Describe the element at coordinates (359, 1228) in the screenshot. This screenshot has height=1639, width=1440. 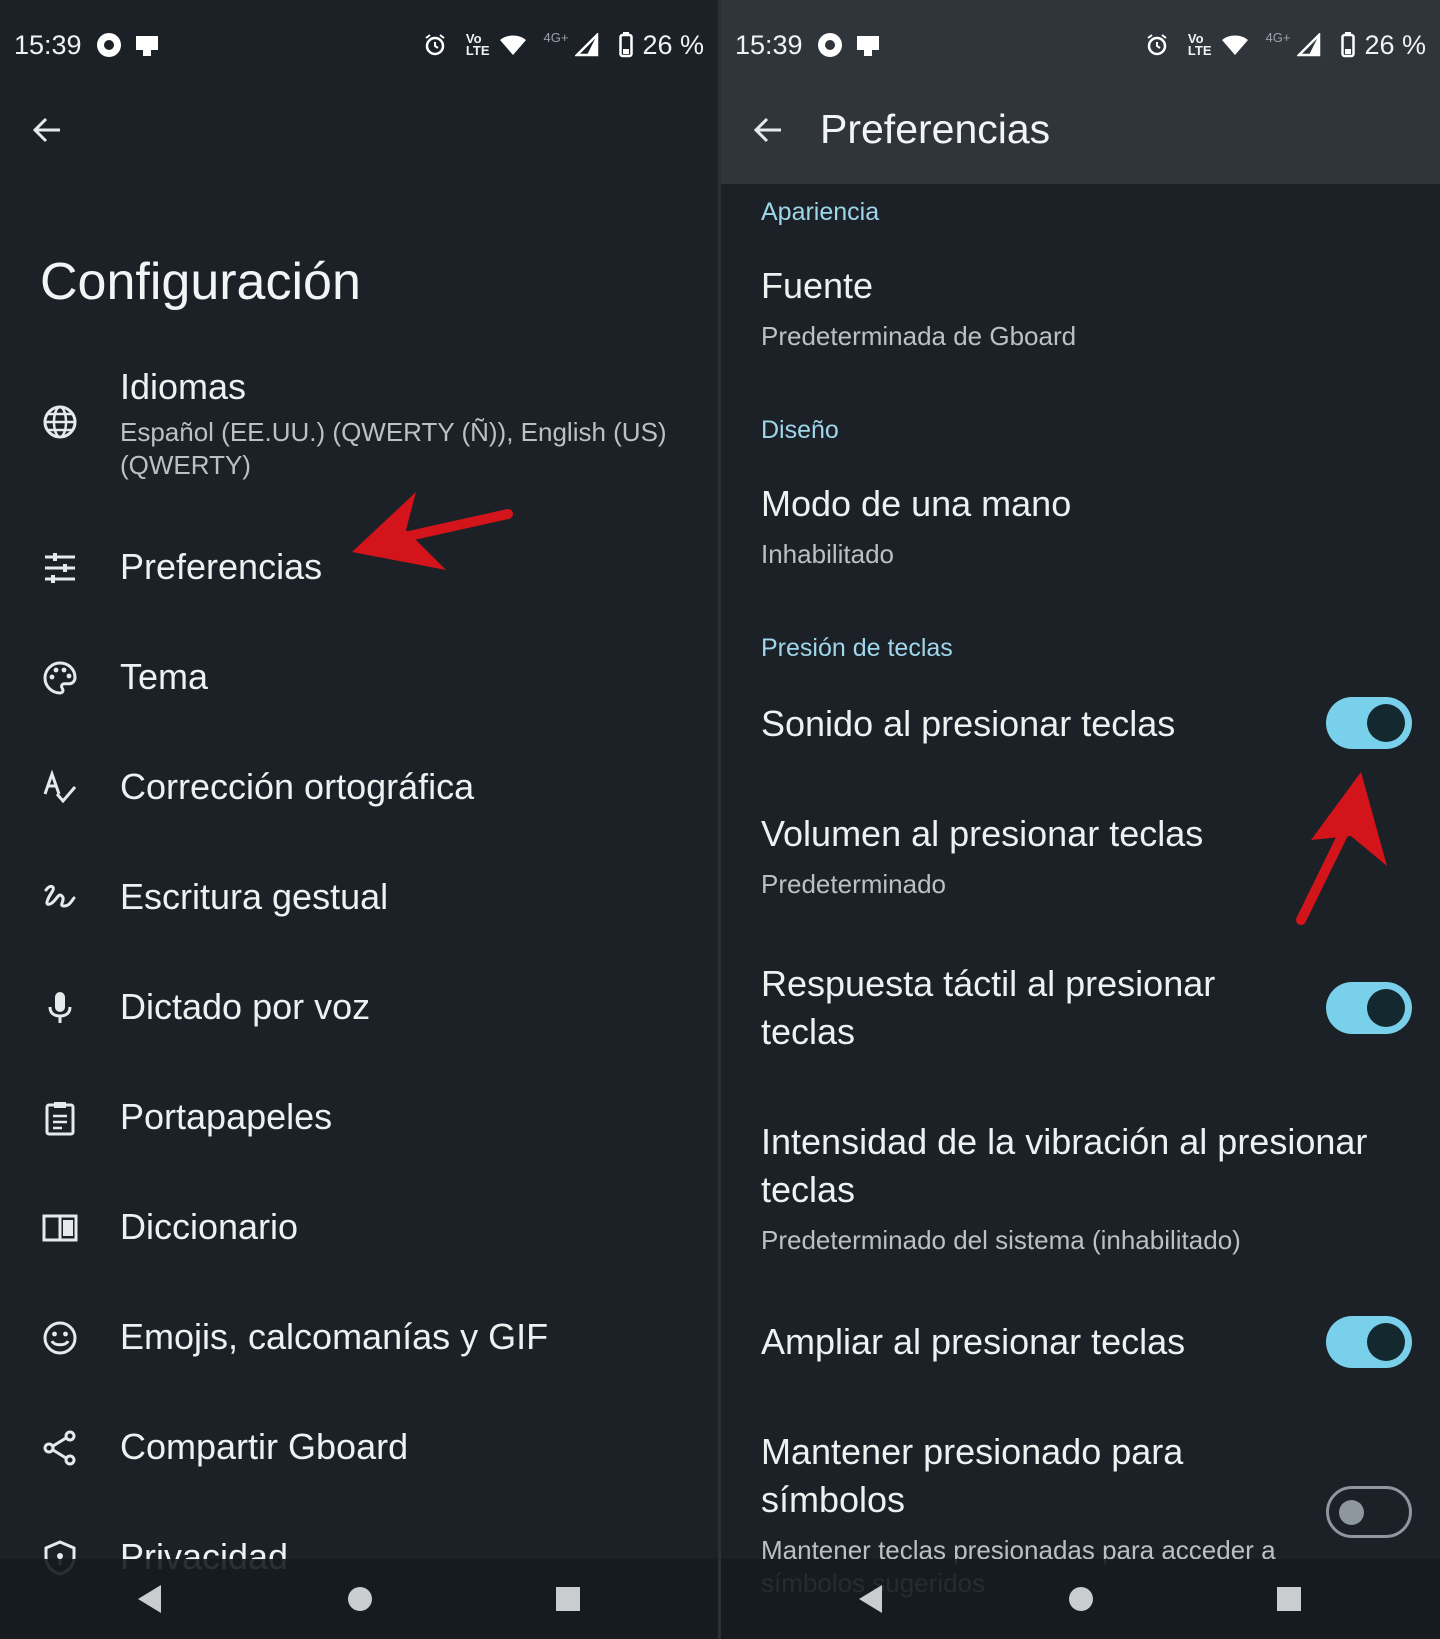
I see `settings-item-diccionario: Diccionario` at that location.